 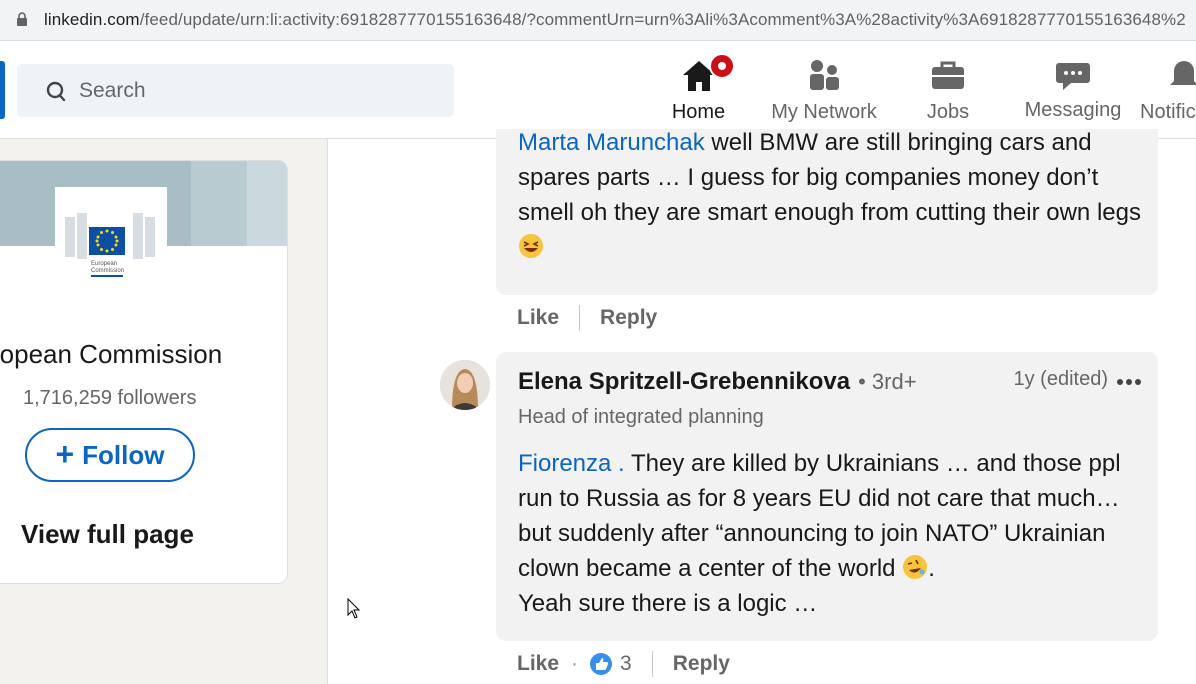 I want to click on nav-notifications-label: Notific, so click(x=1168, y=112).